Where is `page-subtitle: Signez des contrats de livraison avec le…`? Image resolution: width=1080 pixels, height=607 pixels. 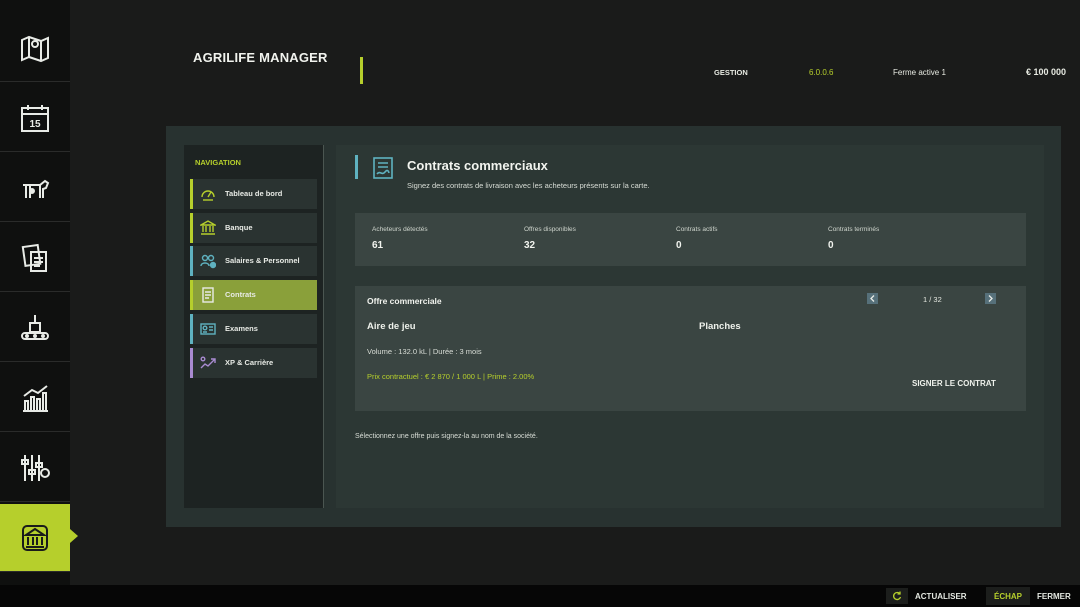 page-subtitle: Signez des contrats de livraison avec le… is located at coordinates (528, 185).